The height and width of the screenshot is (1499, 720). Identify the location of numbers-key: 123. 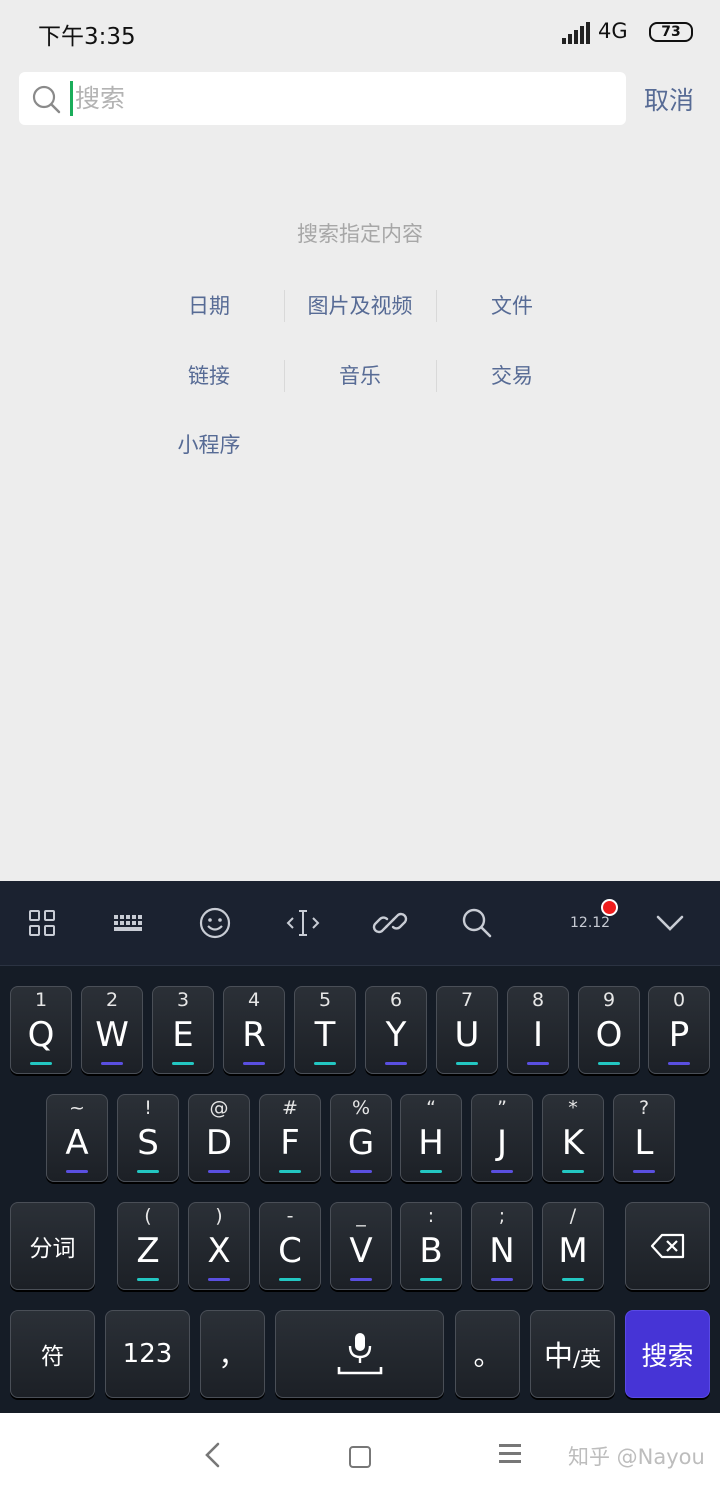
(147, 1354).